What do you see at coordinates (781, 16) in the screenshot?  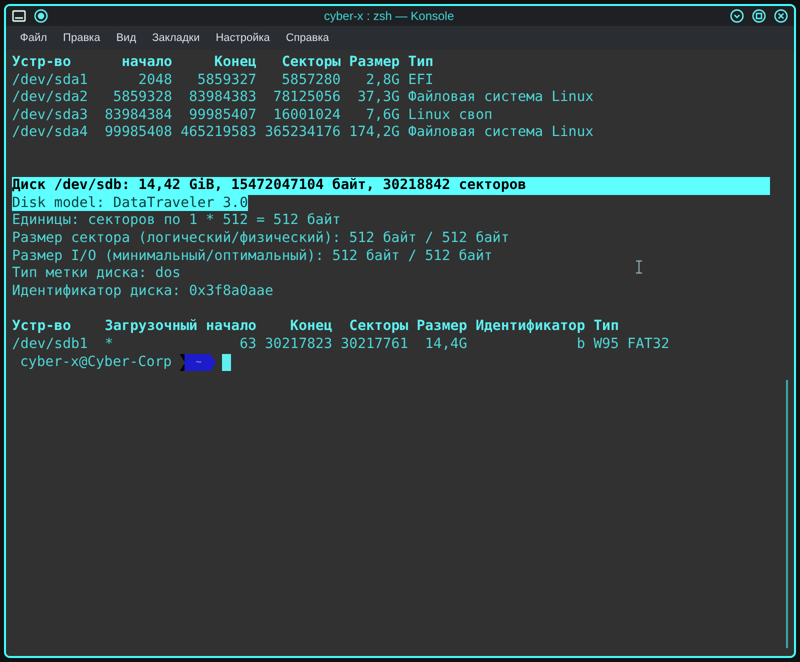 I see `close-icon` at bounding box center [781, 16].